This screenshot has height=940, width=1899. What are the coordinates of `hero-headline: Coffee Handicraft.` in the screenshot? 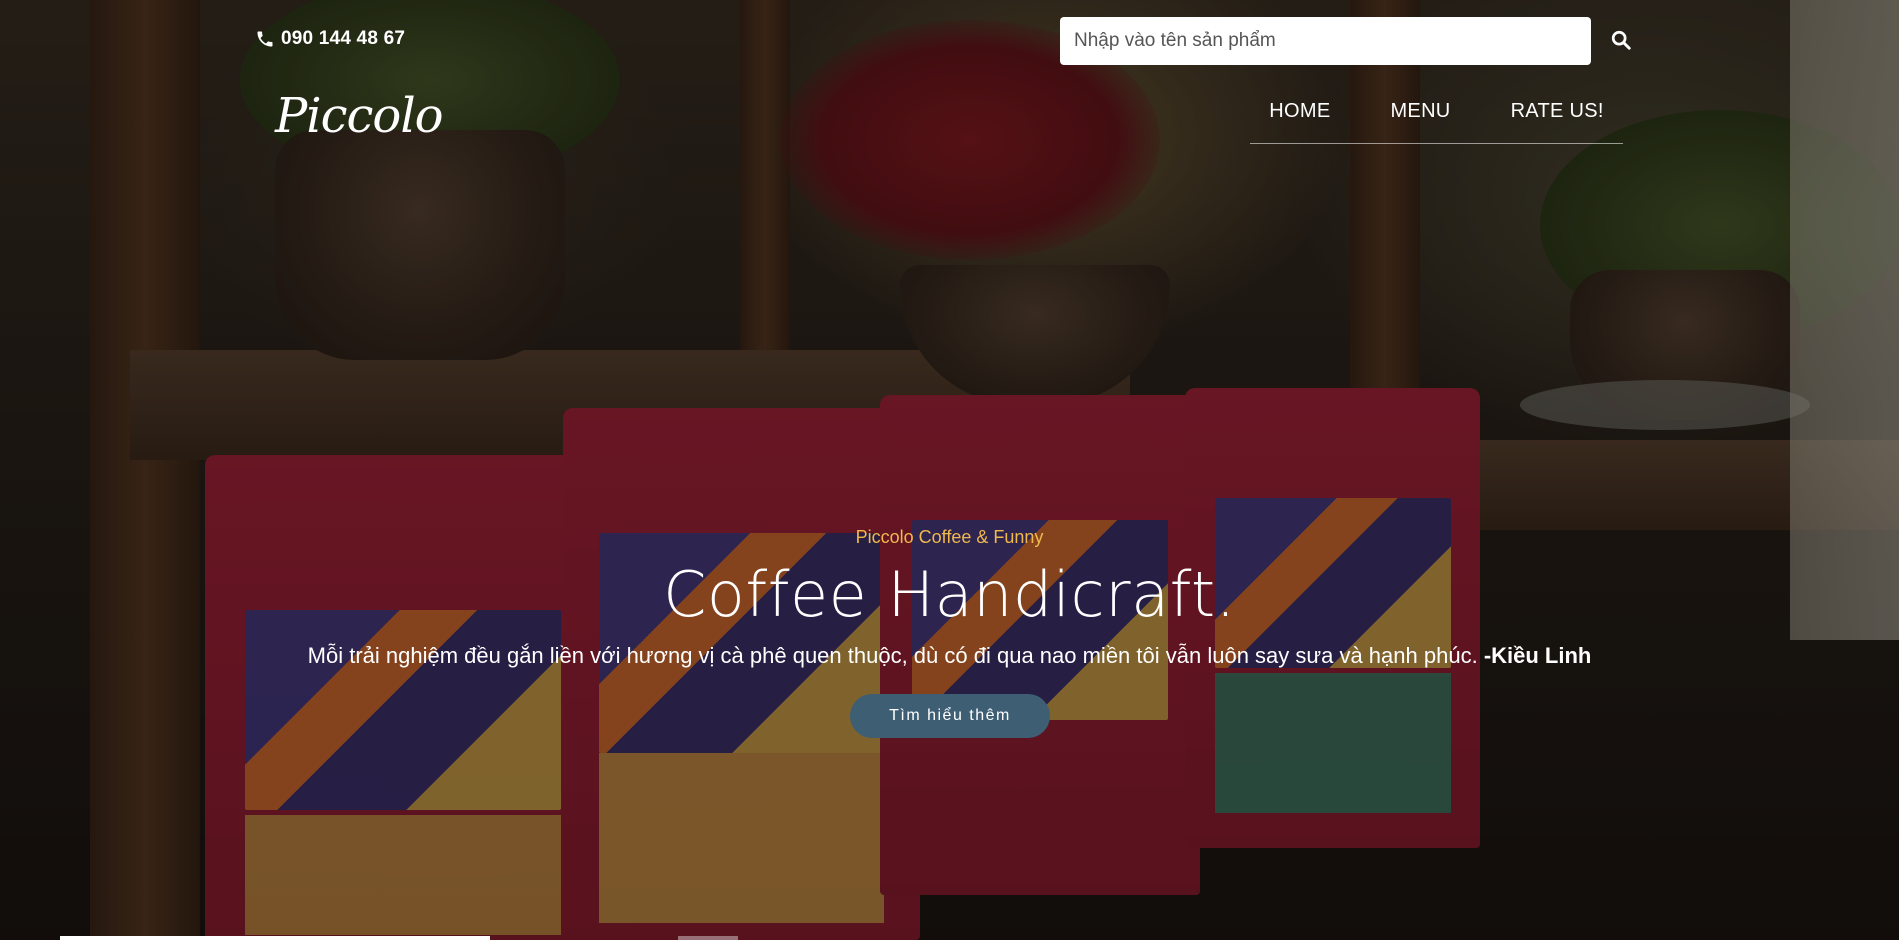 It's located at (949, 594).